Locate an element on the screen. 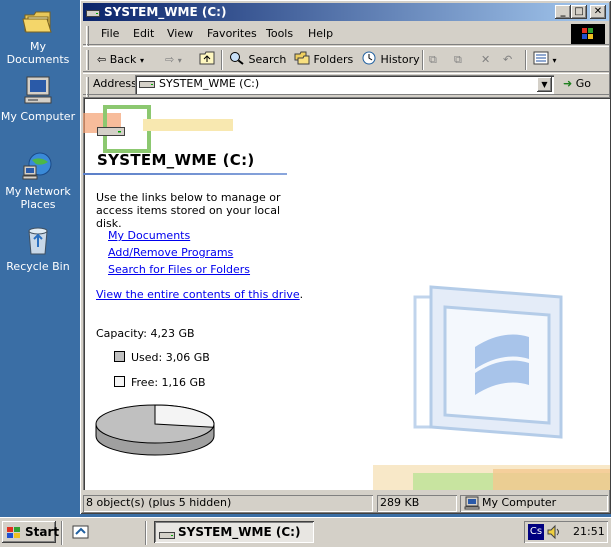 Image resolution: width=611 pixels, height=547 pixels. disk-usage-pie is located at coordinates (155, 430).